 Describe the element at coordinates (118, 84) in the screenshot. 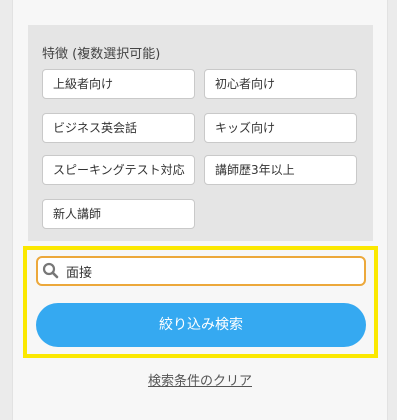

I see `feature-chip-advanced: 上級者向け` at that location.